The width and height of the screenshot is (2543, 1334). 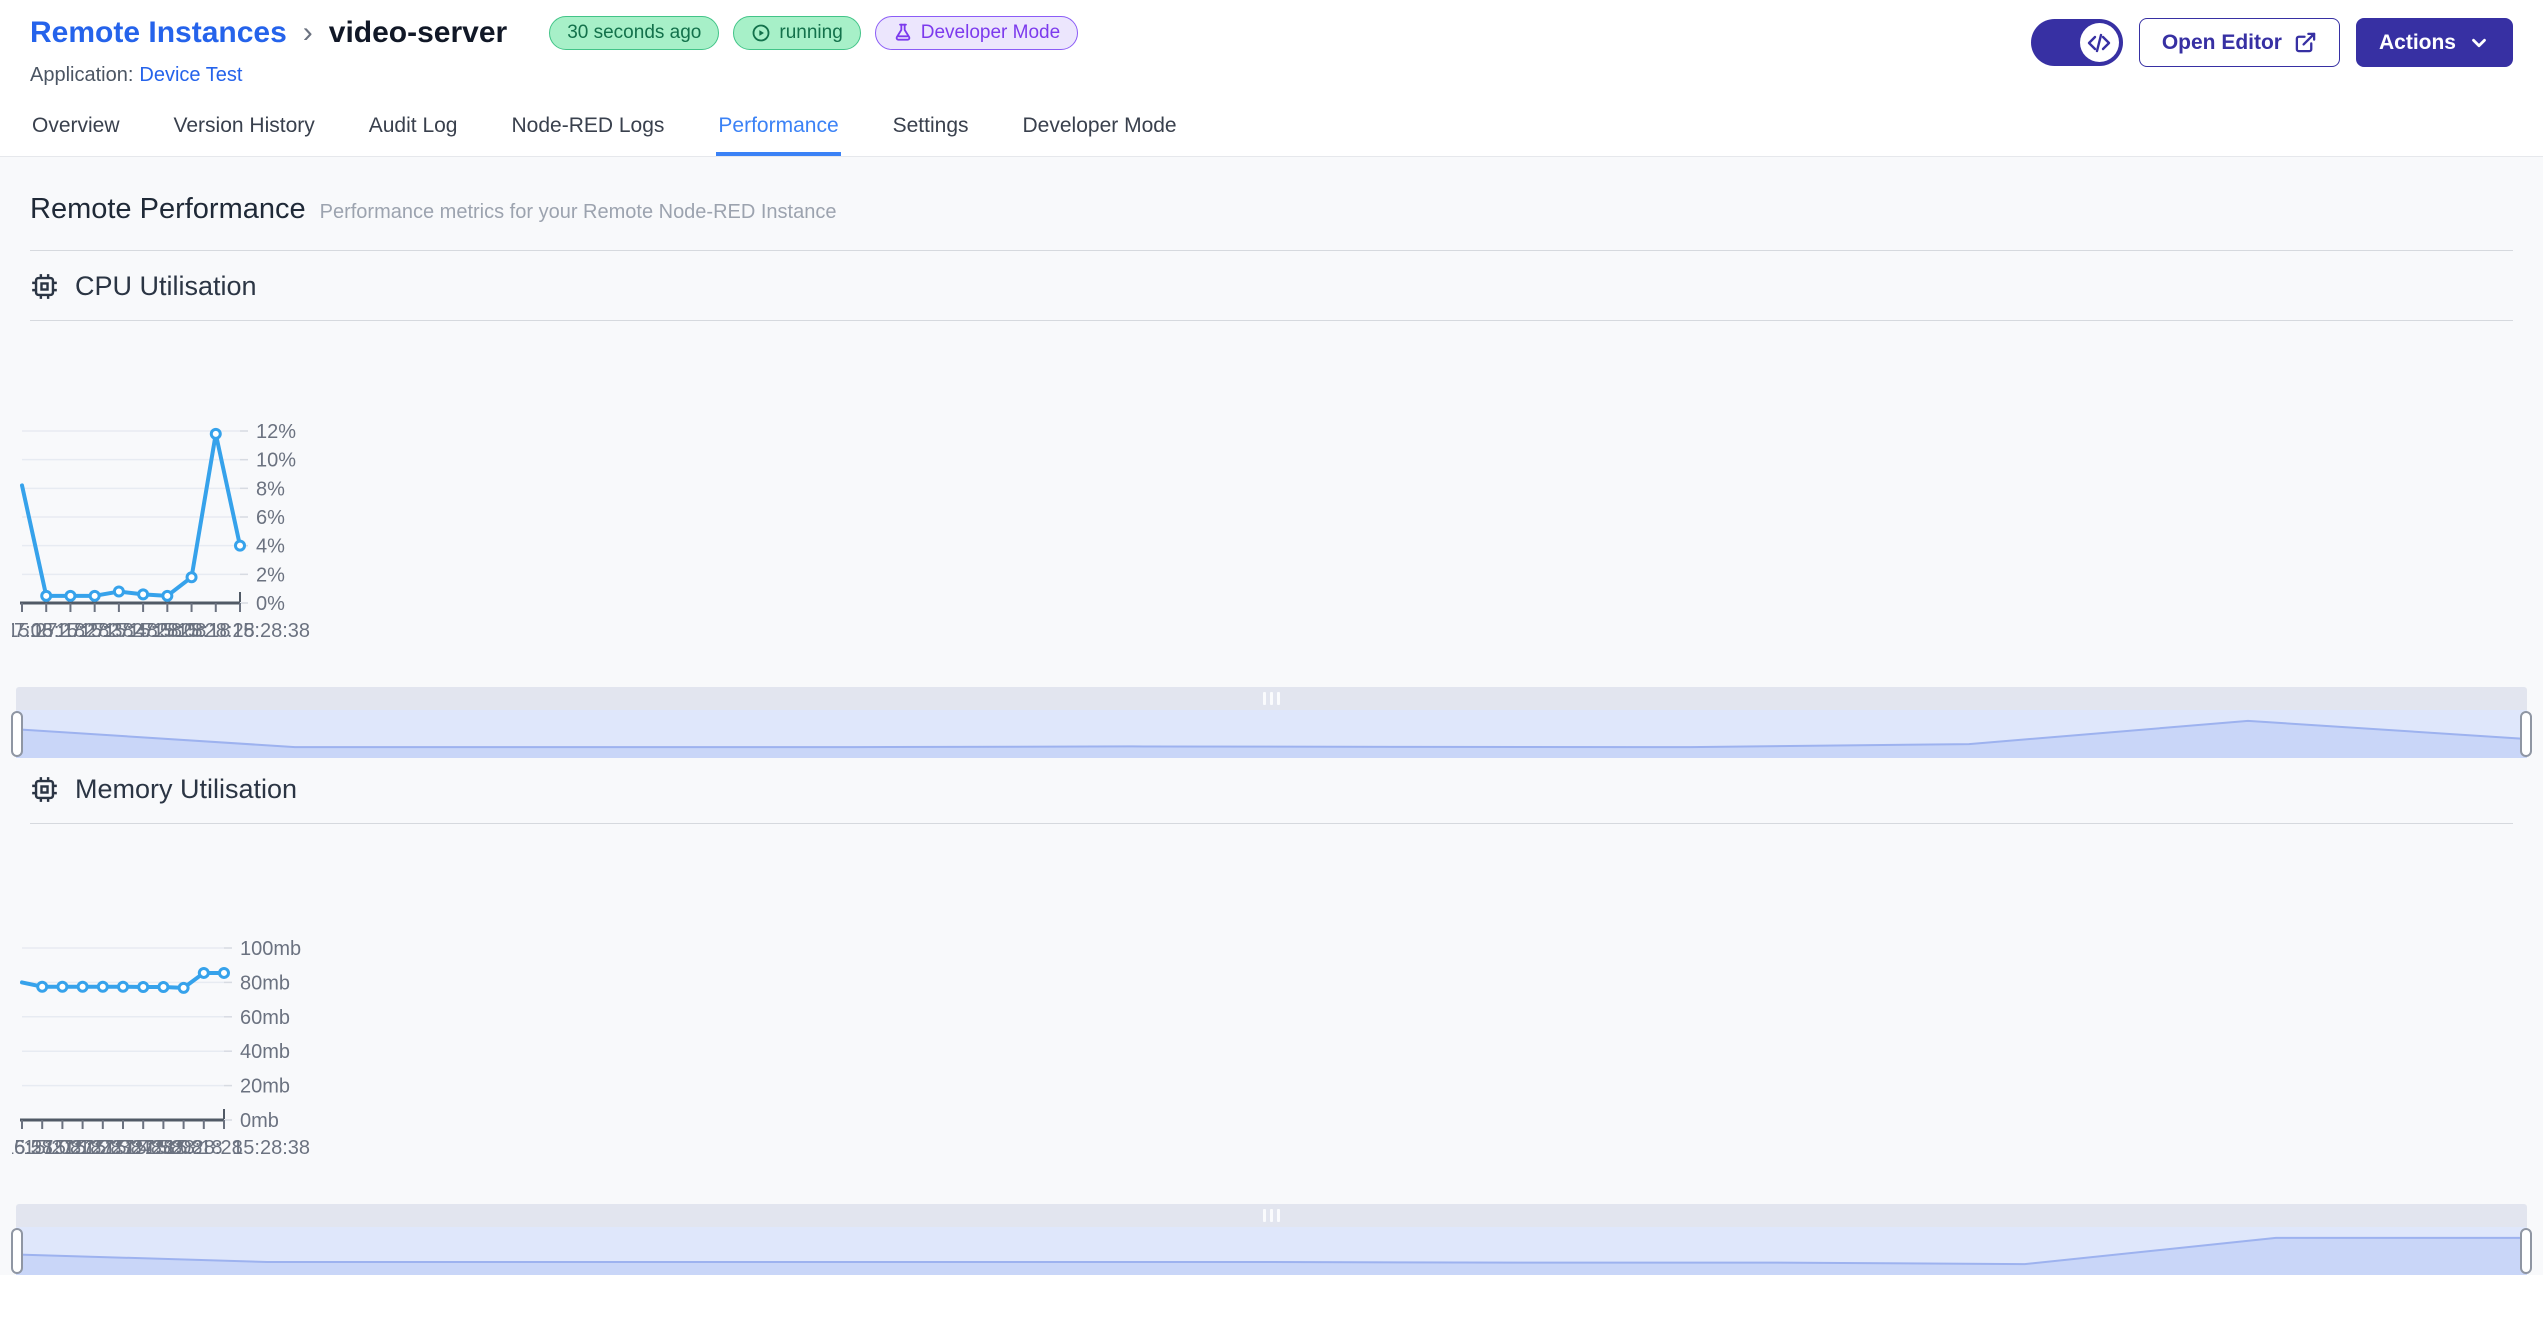 I want to click on svg-text: 15:28:28, so click(x=204, y=1148).